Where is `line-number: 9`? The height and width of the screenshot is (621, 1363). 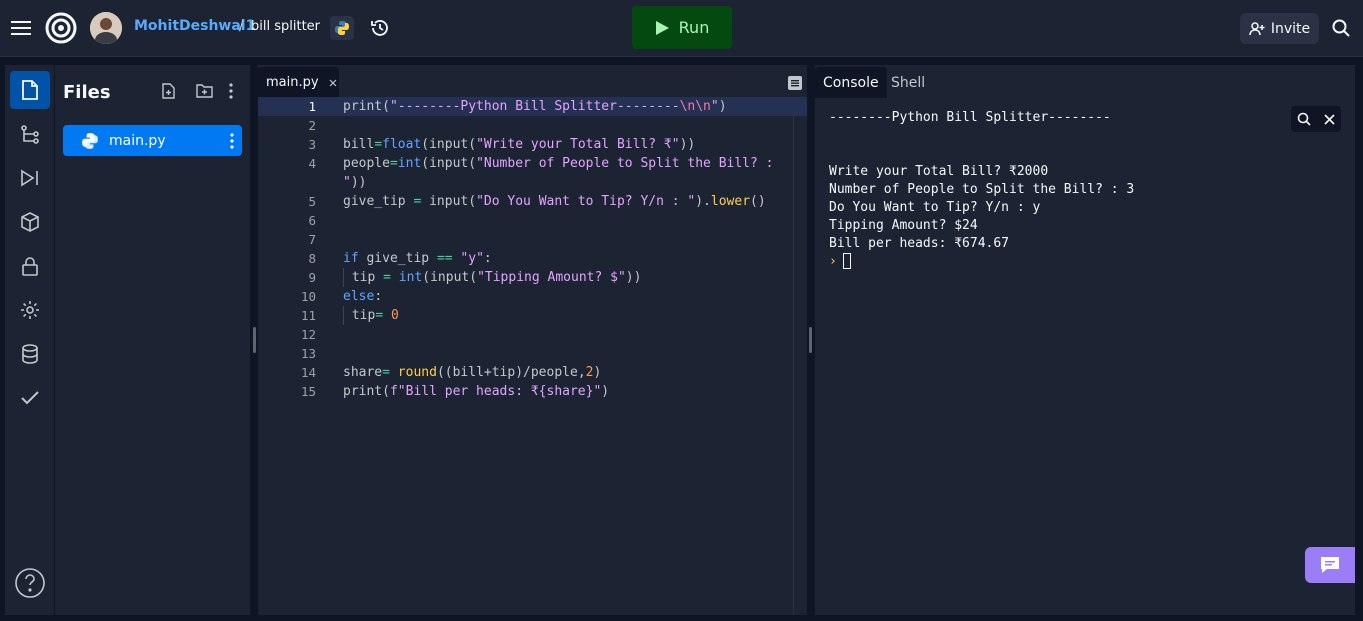 line-number: 9 is located at coordinates (312, 277).